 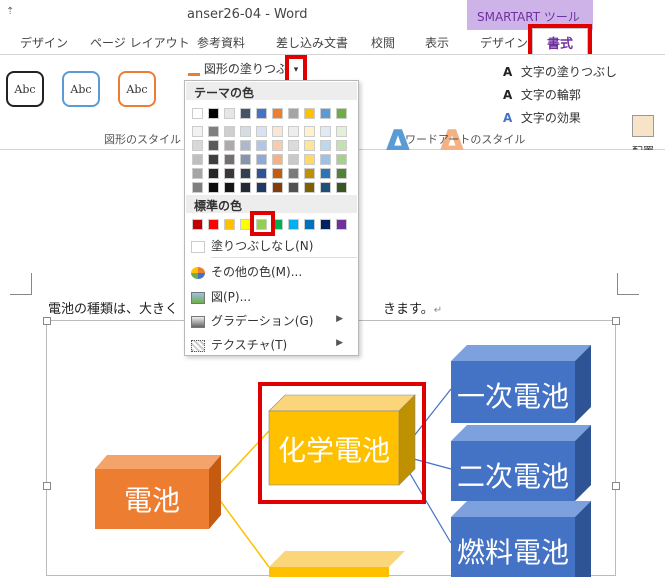 I want to click on text-fill-label: 文字の塗りつぶし, so click(x=568, y=72).